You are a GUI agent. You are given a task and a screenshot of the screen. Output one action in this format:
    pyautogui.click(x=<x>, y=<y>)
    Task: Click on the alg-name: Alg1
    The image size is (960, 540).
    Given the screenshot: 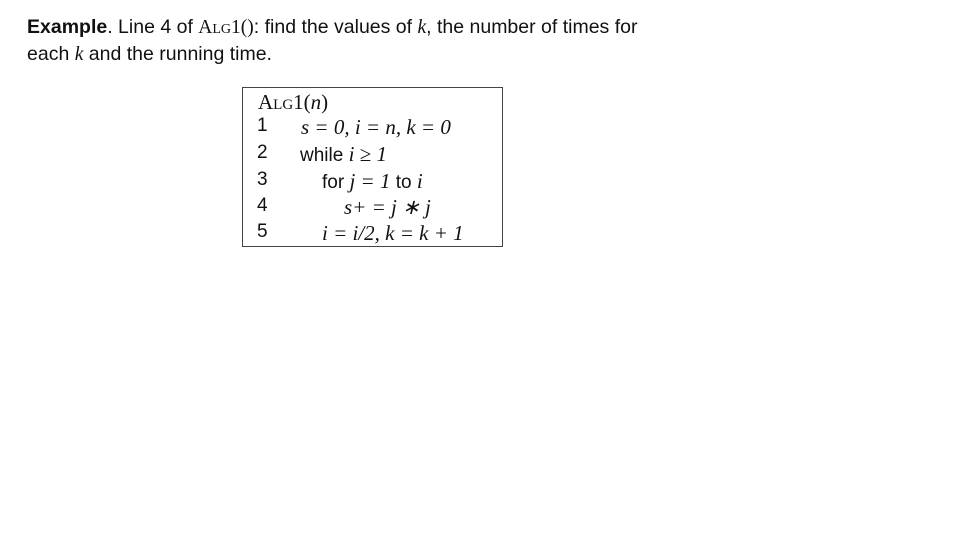 What is the action you would take?
    pyautogui.click(x=219, y=27)
    